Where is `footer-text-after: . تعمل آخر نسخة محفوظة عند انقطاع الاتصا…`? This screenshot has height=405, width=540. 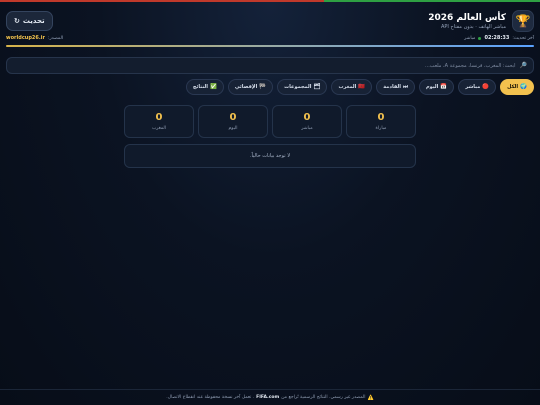
footer-text-after: . تعمل آخر نسخة محفوظة عند انقطاع الاتصا… is located at coordinates (210, 397).